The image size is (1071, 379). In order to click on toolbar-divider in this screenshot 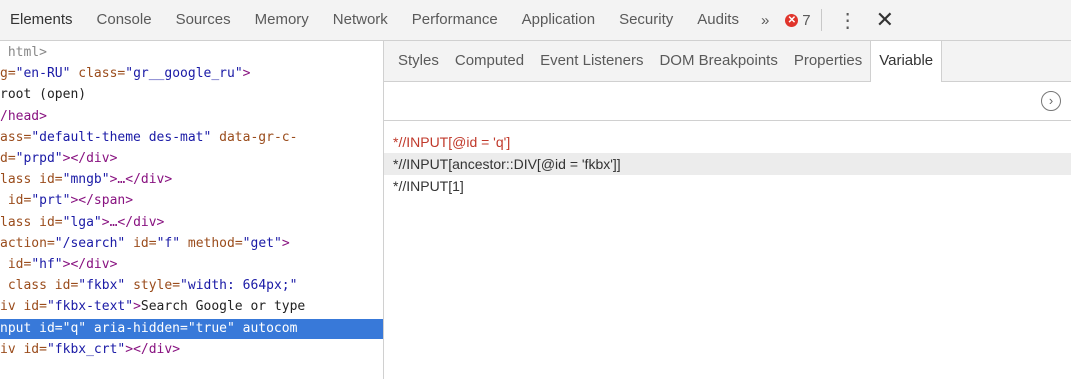, I will do `click(821, 20)`.